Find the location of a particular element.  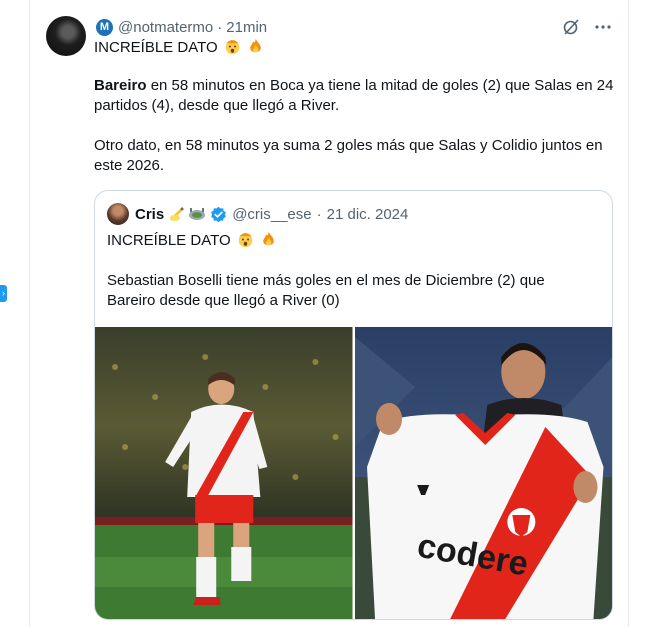

timeline-border-right is located at coordinates (628, 313).